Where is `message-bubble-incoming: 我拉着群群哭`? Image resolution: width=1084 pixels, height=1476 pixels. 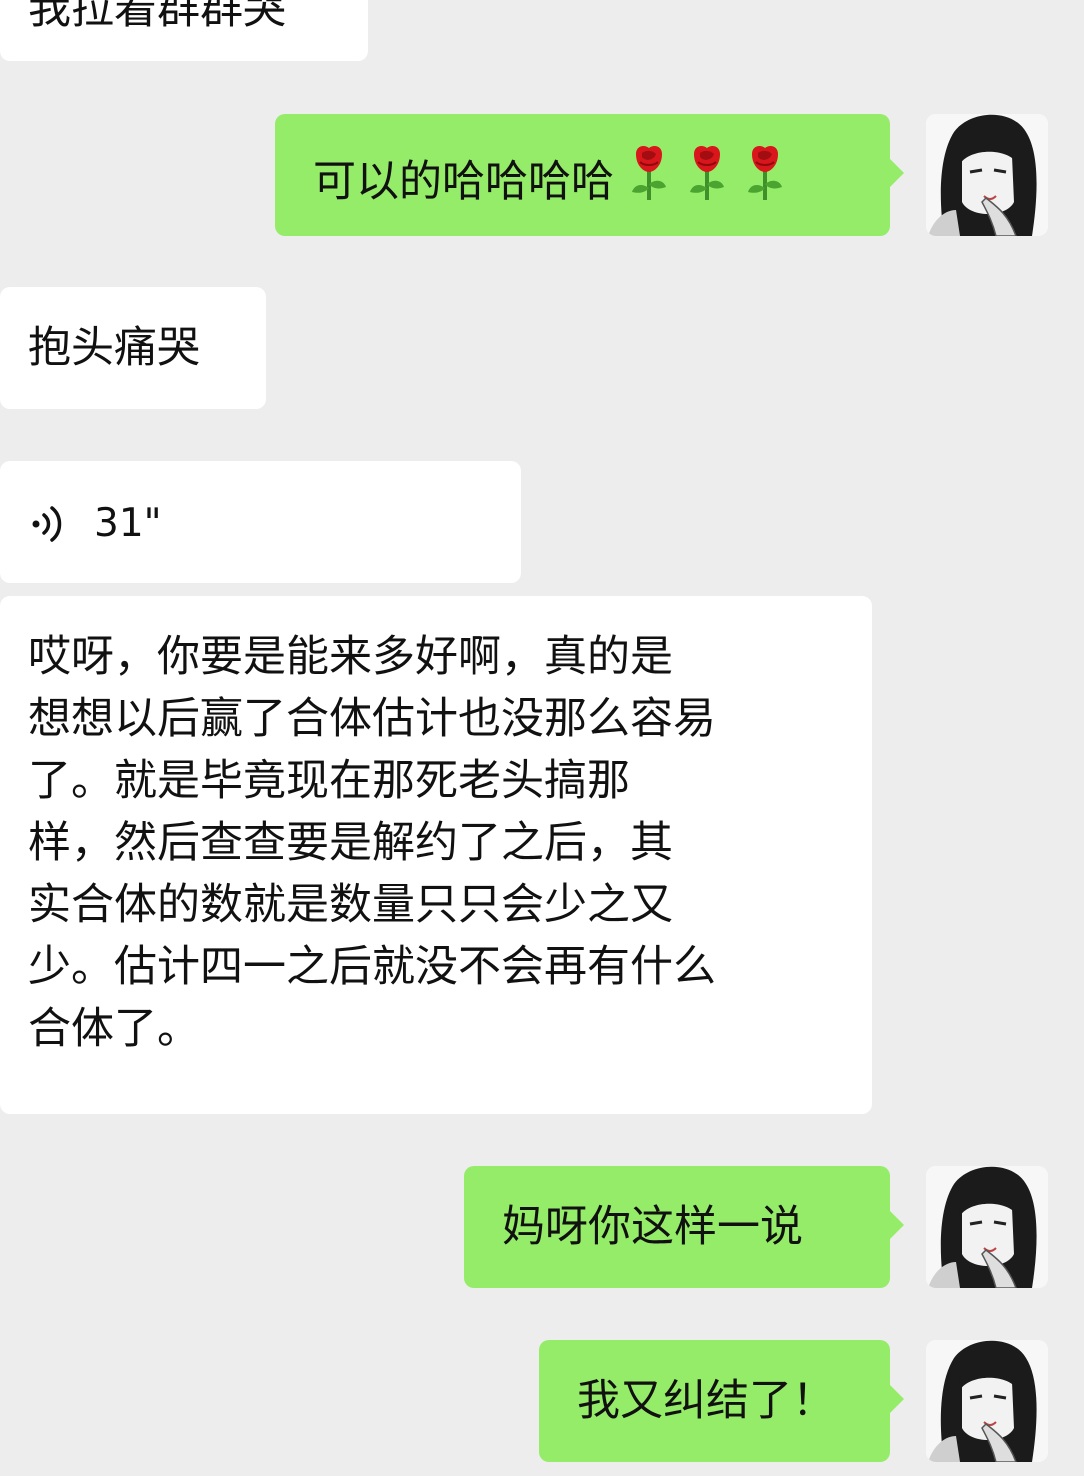
message-bubble-incoming: 我拉着群群哭 is located at coordinates (184, 30).